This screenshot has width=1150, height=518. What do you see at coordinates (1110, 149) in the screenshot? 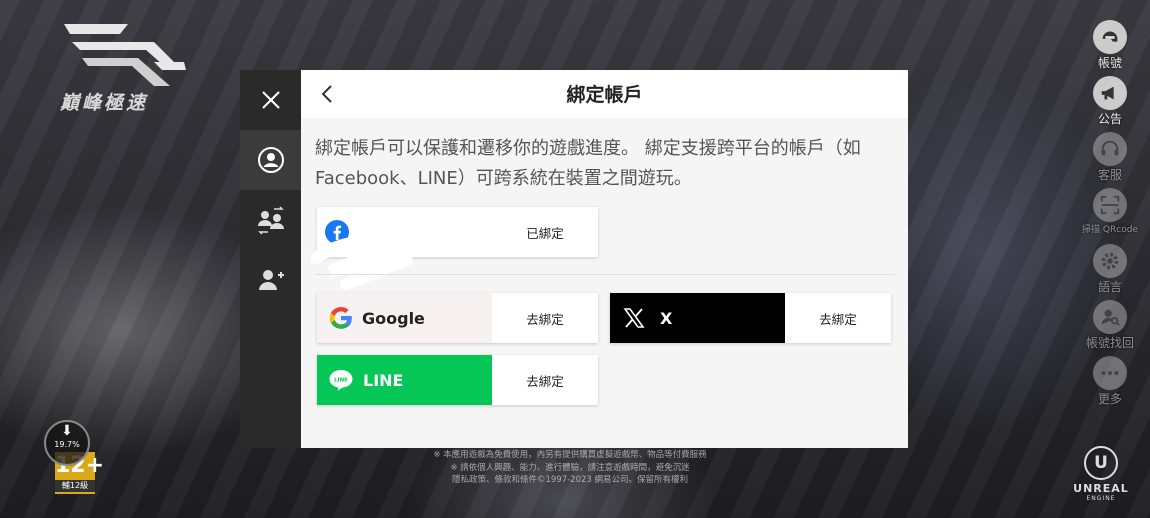
I see `headset-icon` at bounding box center [1110, 149].